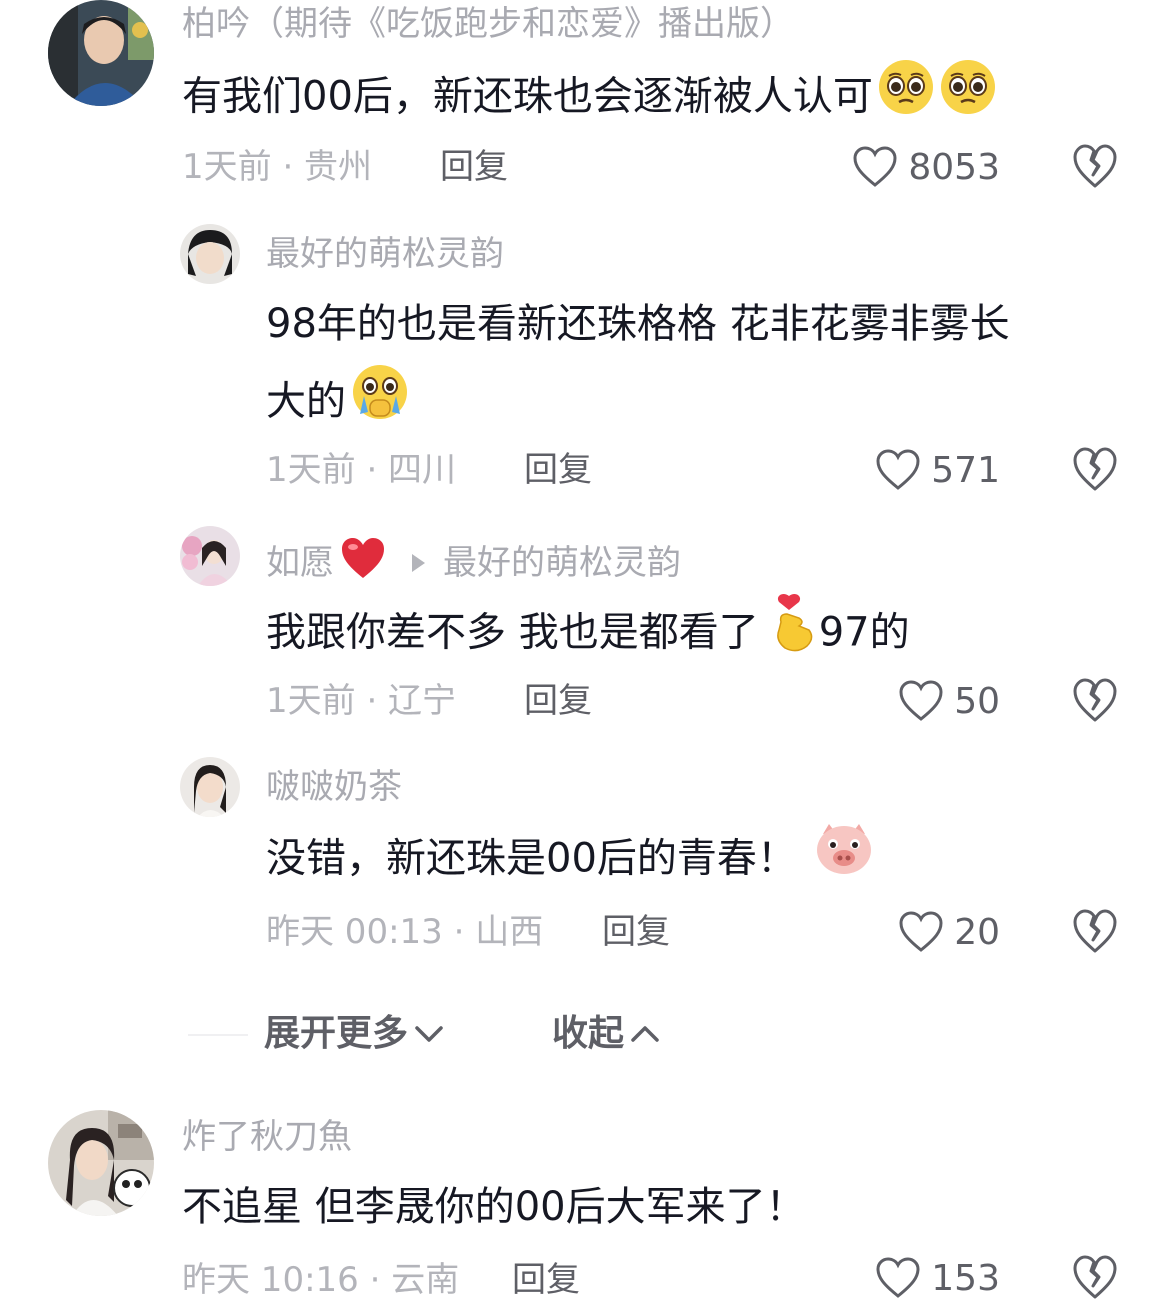 This screenshot has height=1301, width=1170. I want to click on like-count: 8053, so click(954, 167).